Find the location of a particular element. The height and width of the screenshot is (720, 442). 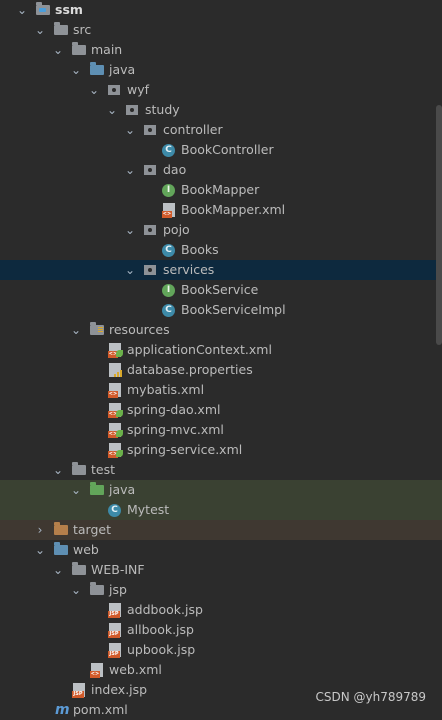

tree-row-services: ⌄ services is located at coordinates (221, 270).